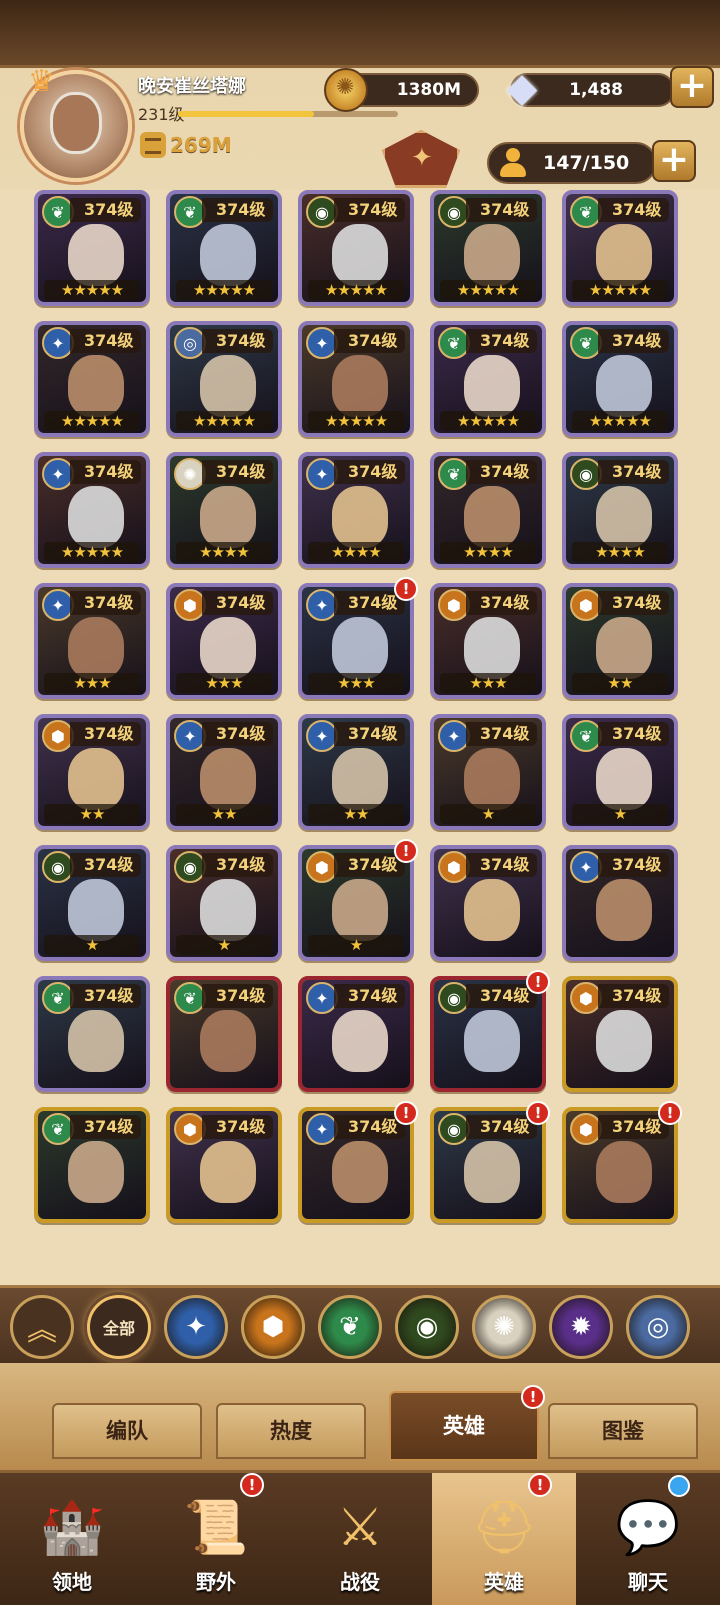 The image size is (720, 1605). I want to click on nav-heroes: ⛑ 英雄!, so click(504, 1539).